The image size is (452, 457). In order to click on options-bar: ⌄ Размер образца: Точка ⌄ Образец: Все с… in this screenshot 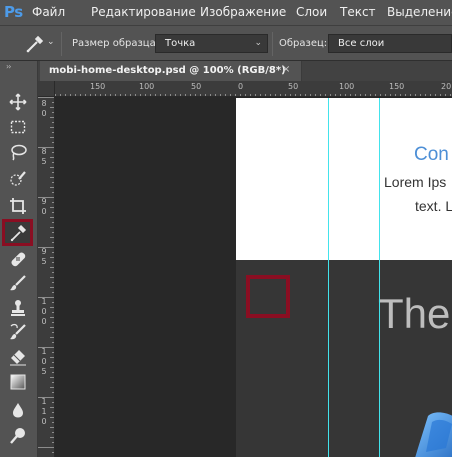, I will do `click(226, 43)`.